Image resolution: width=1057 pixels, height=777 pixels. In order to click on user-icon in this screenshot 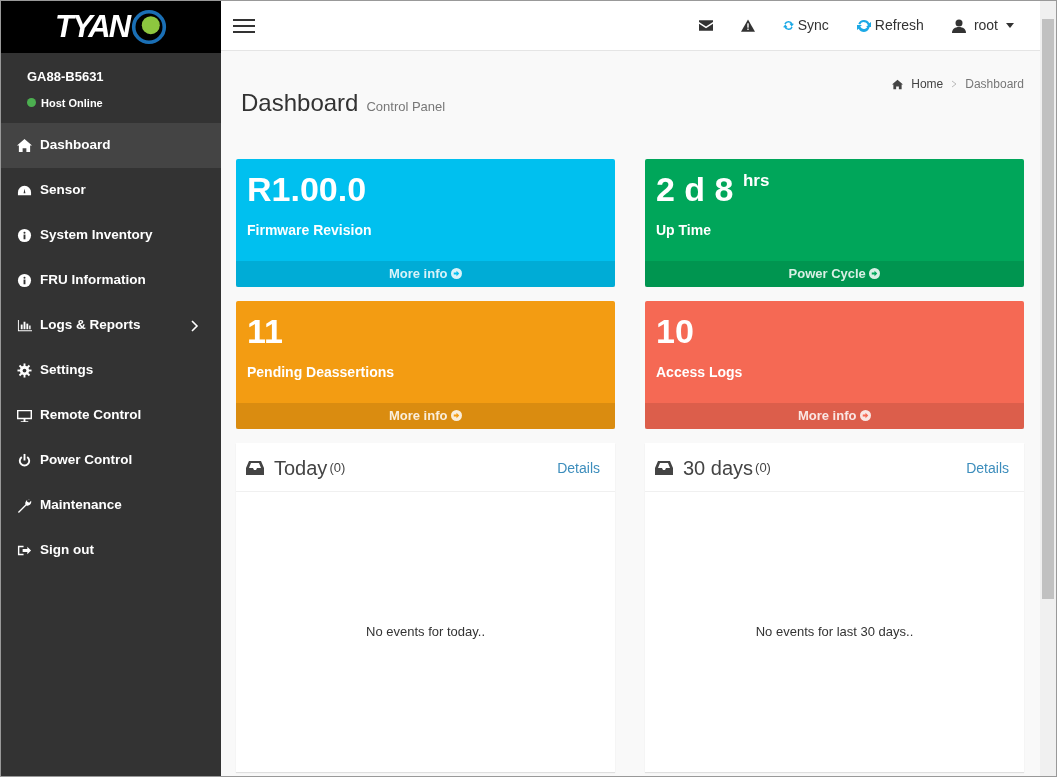, I will do `click(958, 25)`.